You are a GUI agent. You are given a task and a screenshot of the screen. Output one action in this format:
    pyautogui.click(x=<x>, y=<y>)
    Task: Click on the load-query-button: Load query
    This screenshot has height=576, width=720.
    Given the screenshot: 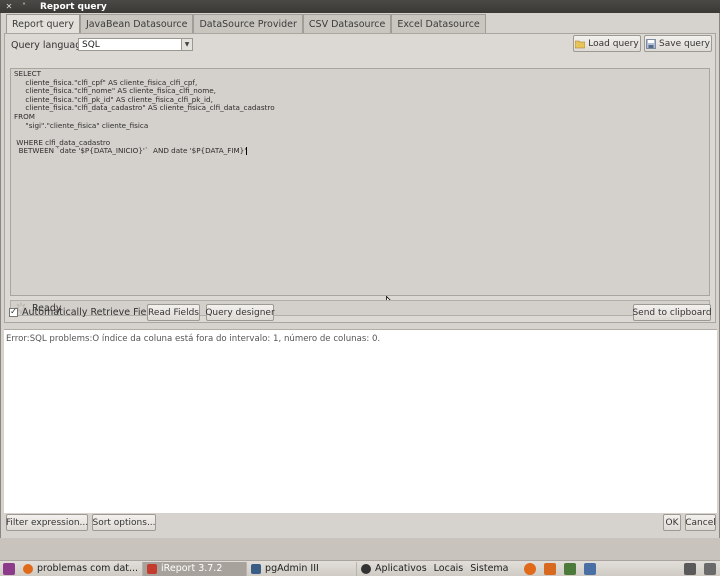 What is the action you would take?
    pyautogui.click(x=607, y=43)
    